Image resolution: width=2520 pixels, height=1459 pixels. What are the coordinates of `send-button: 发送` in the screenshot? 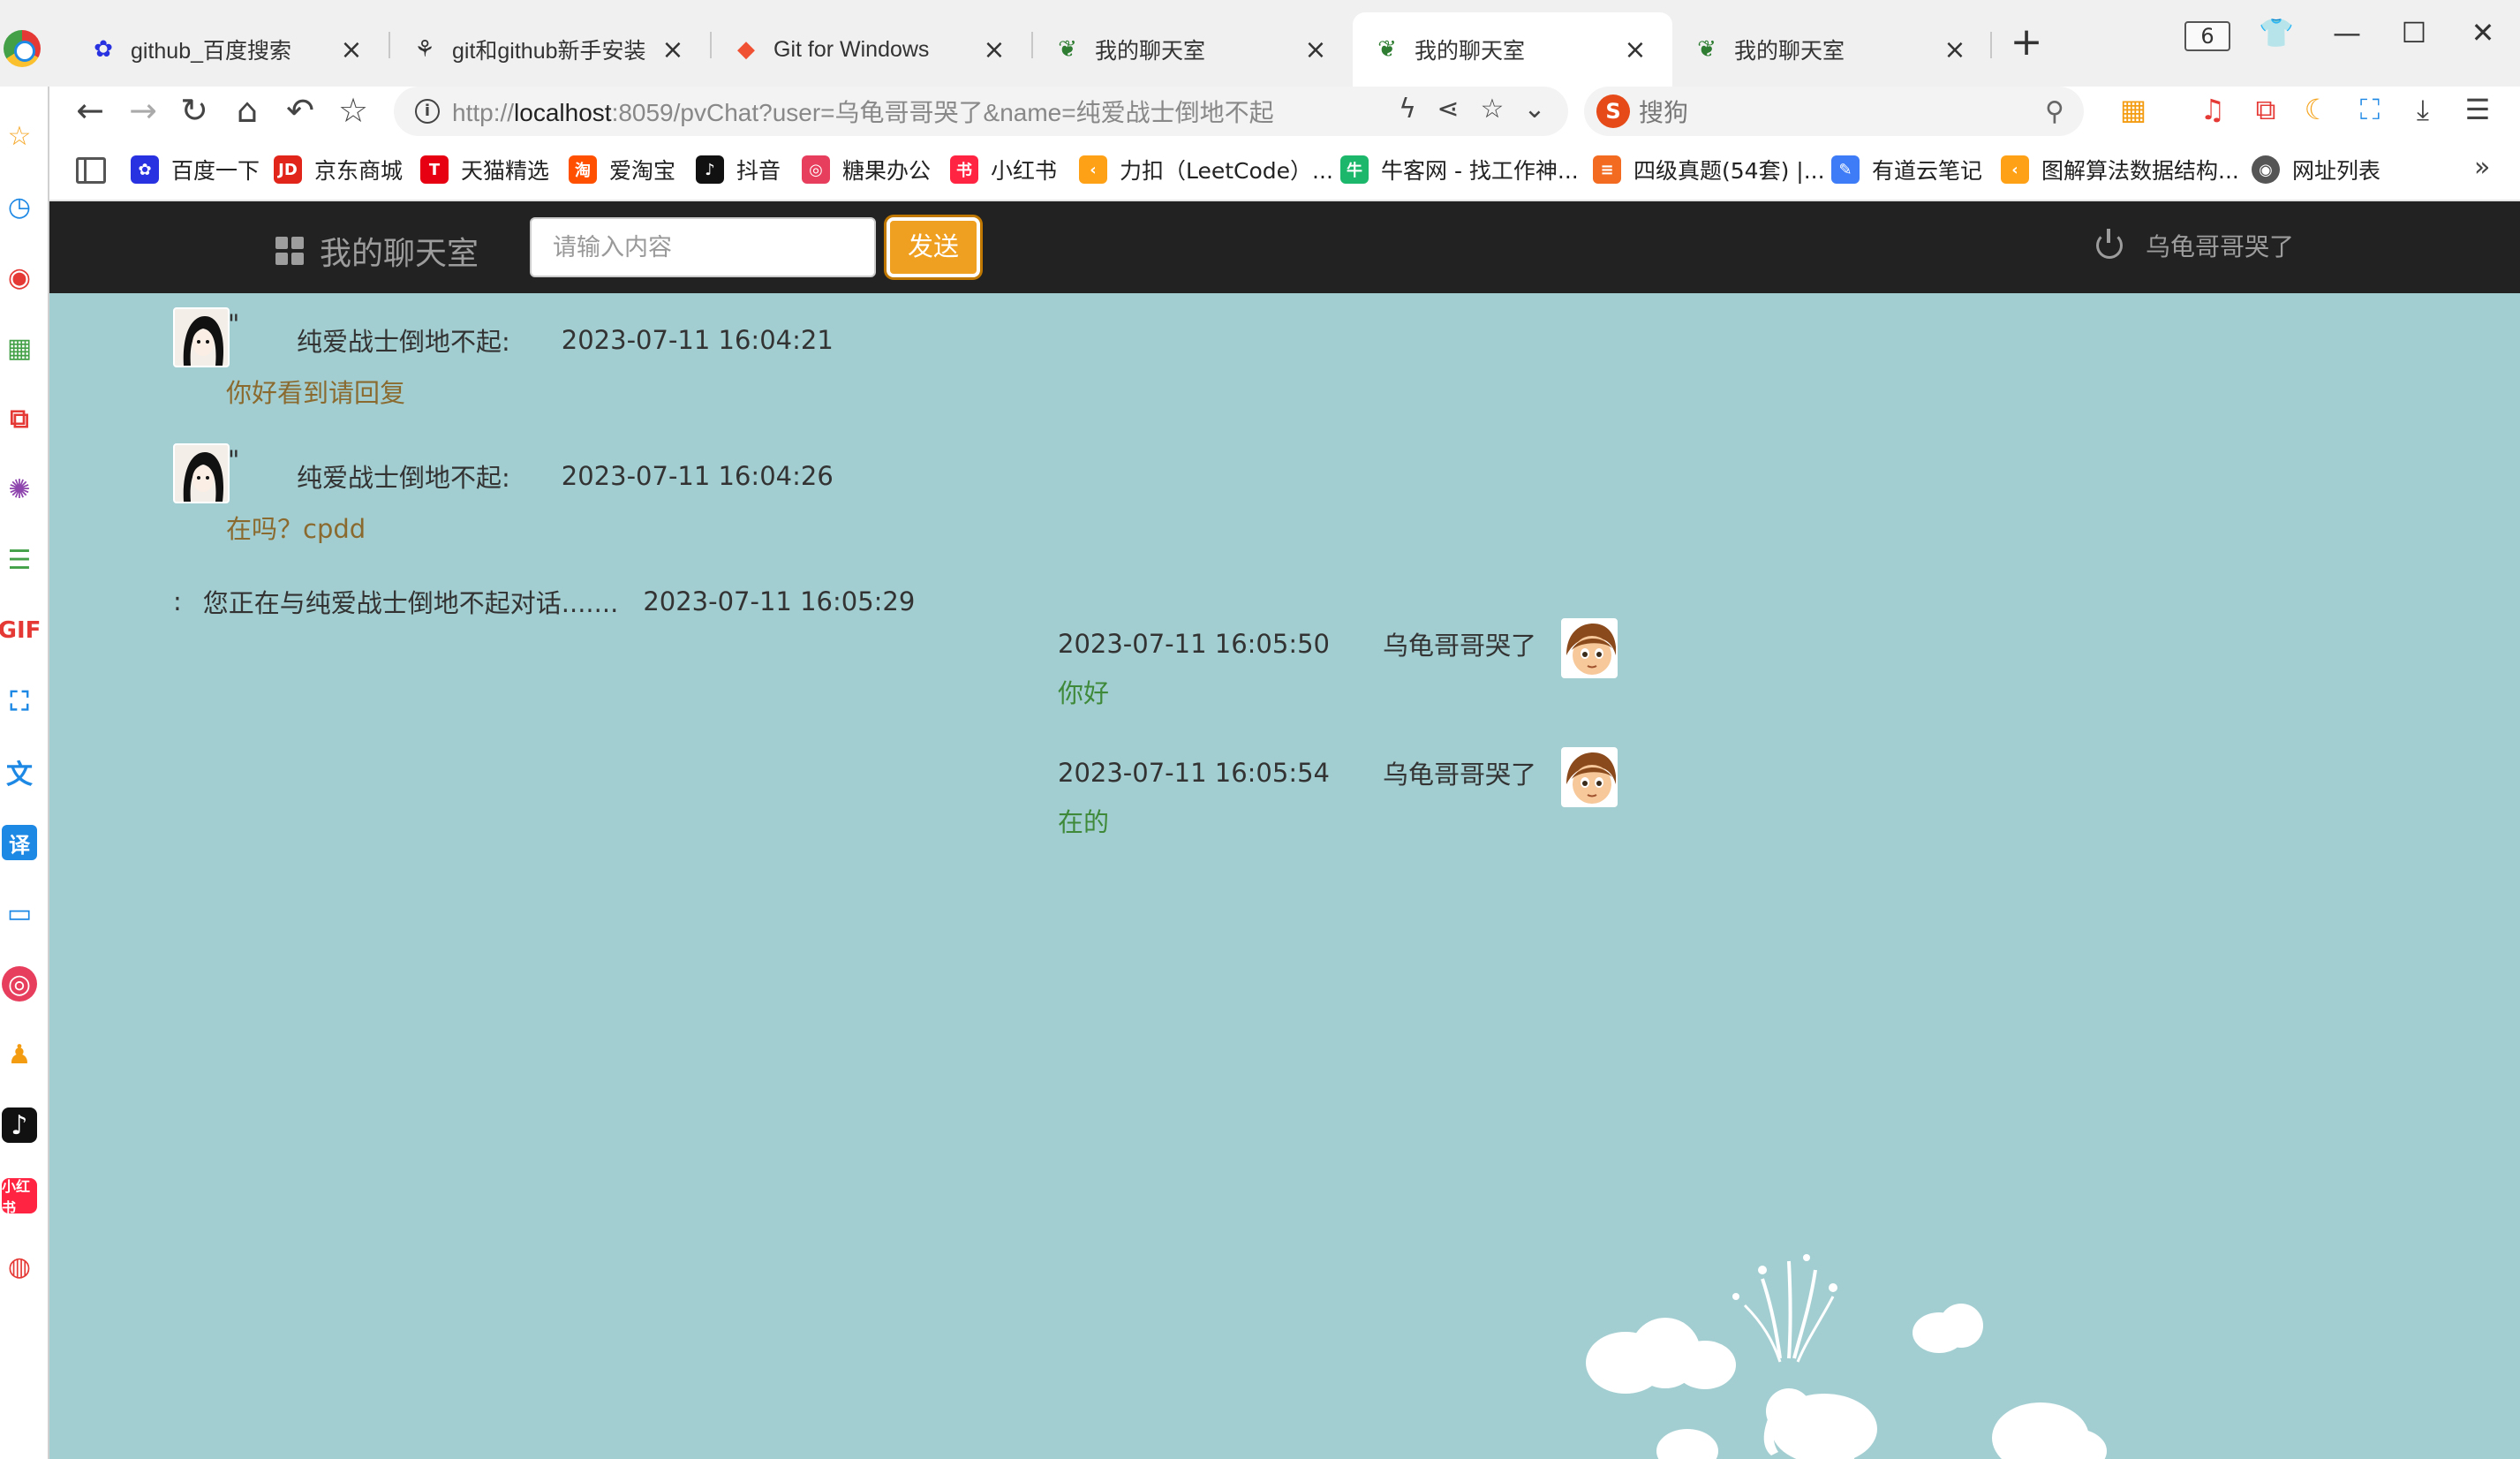 It's located at (933, 247).